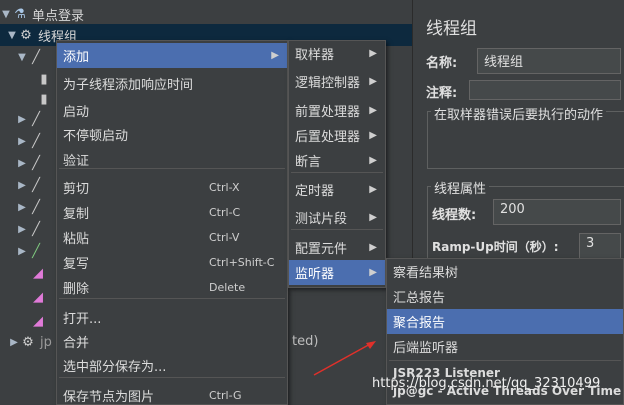 This screenshot has width=624, height=405. What do you see at coordinates (321, 249) in the screenshot?
I see `add-submenu-item-label: 配置元件` at bounding box center [321, 249].